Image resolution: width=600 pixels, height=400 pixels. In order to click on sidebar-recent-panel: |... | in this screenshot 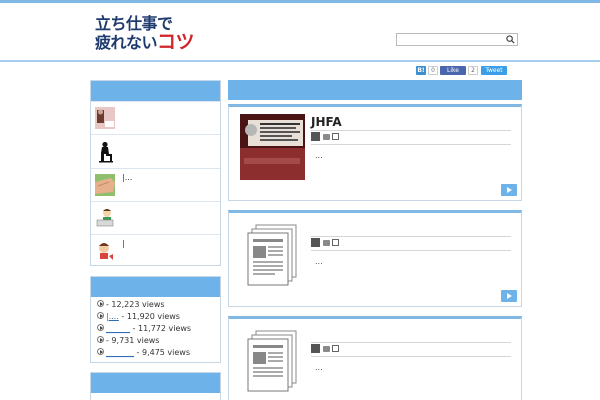, I will do `click(155, 173)`.